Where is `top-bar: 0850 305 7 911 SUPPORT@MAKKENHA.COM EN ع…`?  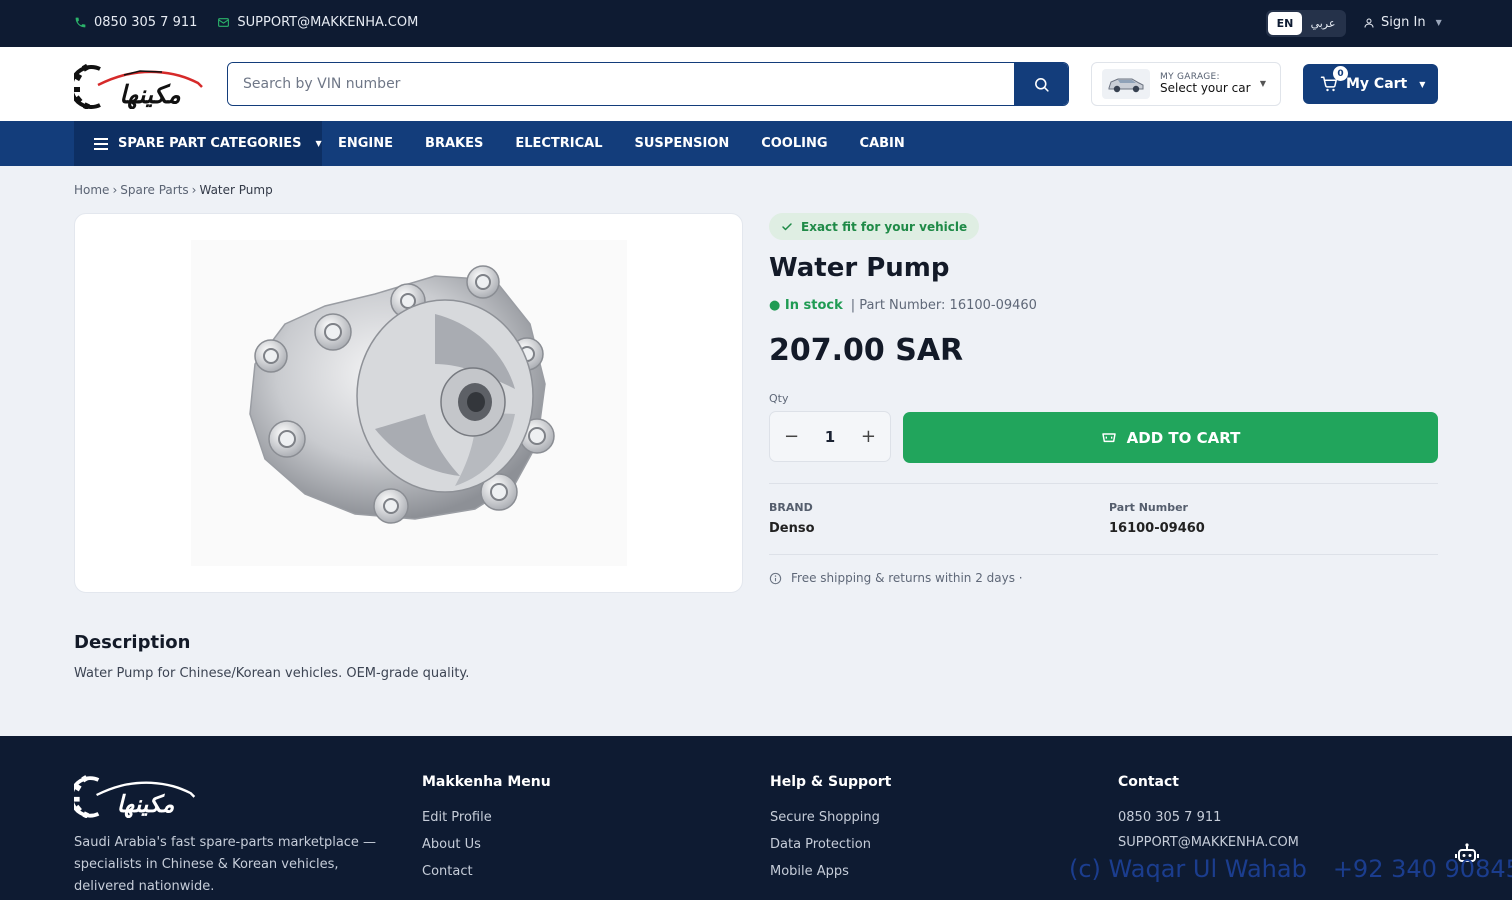 top-bar: 0850 305 7 911 SUPPORT@MAKKENHA.COM EN ع… is located at coordinates (756, 23).